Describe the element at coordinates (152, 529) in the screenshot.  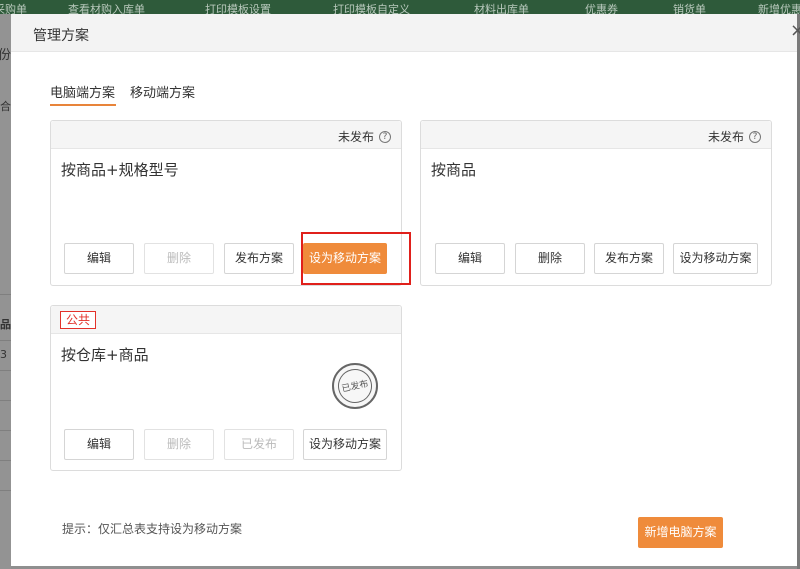
I see `hint-text: 提示：仅汇总表支持设为移动方案` at that location.